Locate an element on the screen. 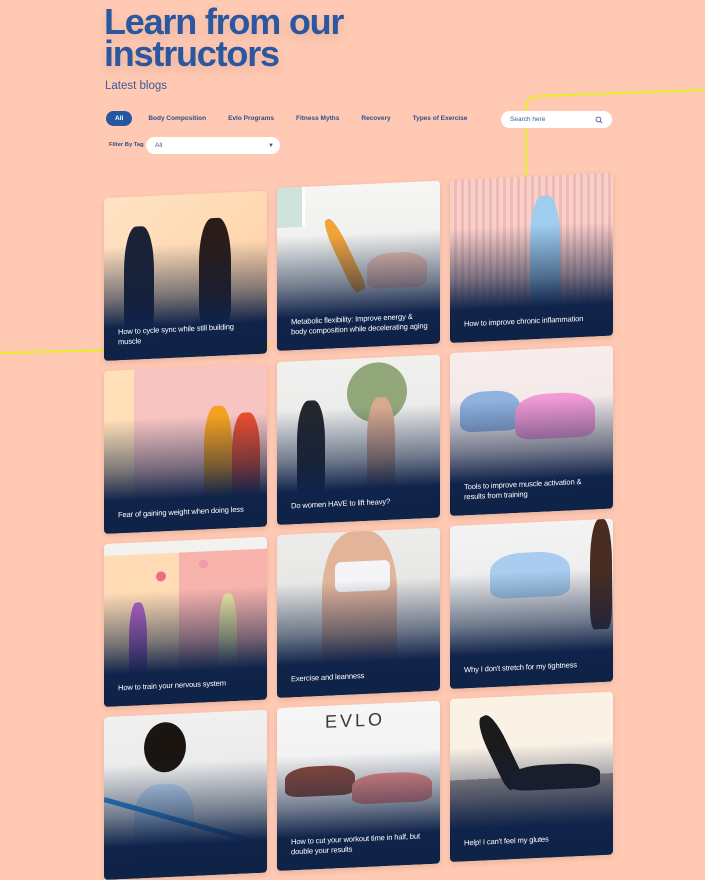 The height and width of the screenshot is (880, 705). blog-card: How to train your nervous system is located at coordinates (185, 621).